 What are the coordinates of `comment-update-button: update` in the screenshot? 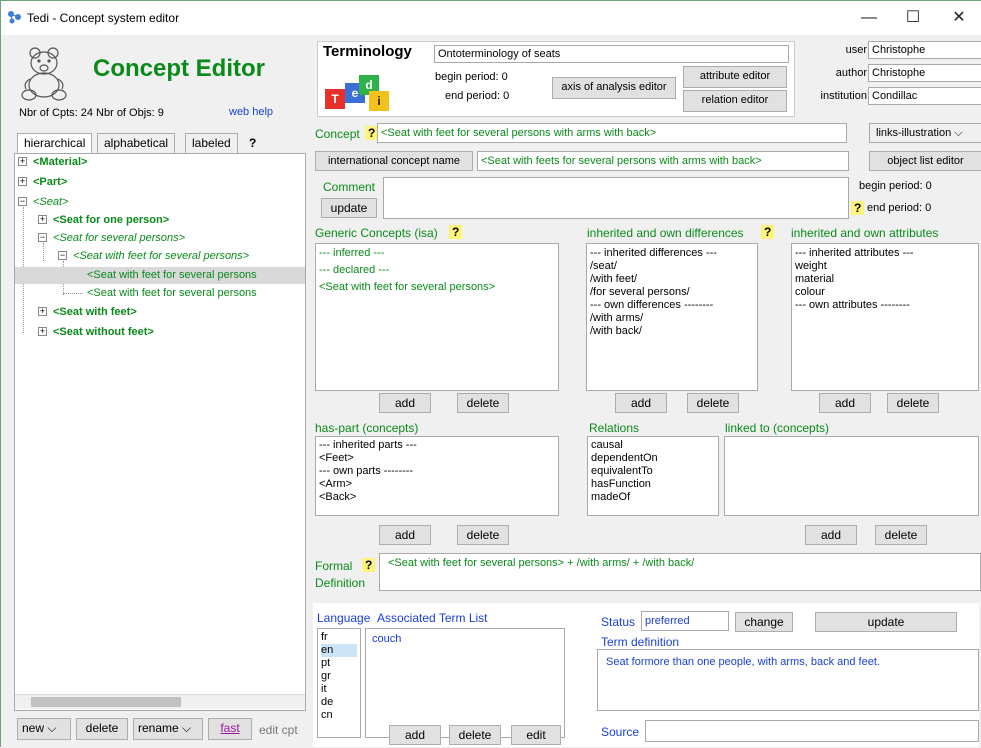 It's located at (349, 208).